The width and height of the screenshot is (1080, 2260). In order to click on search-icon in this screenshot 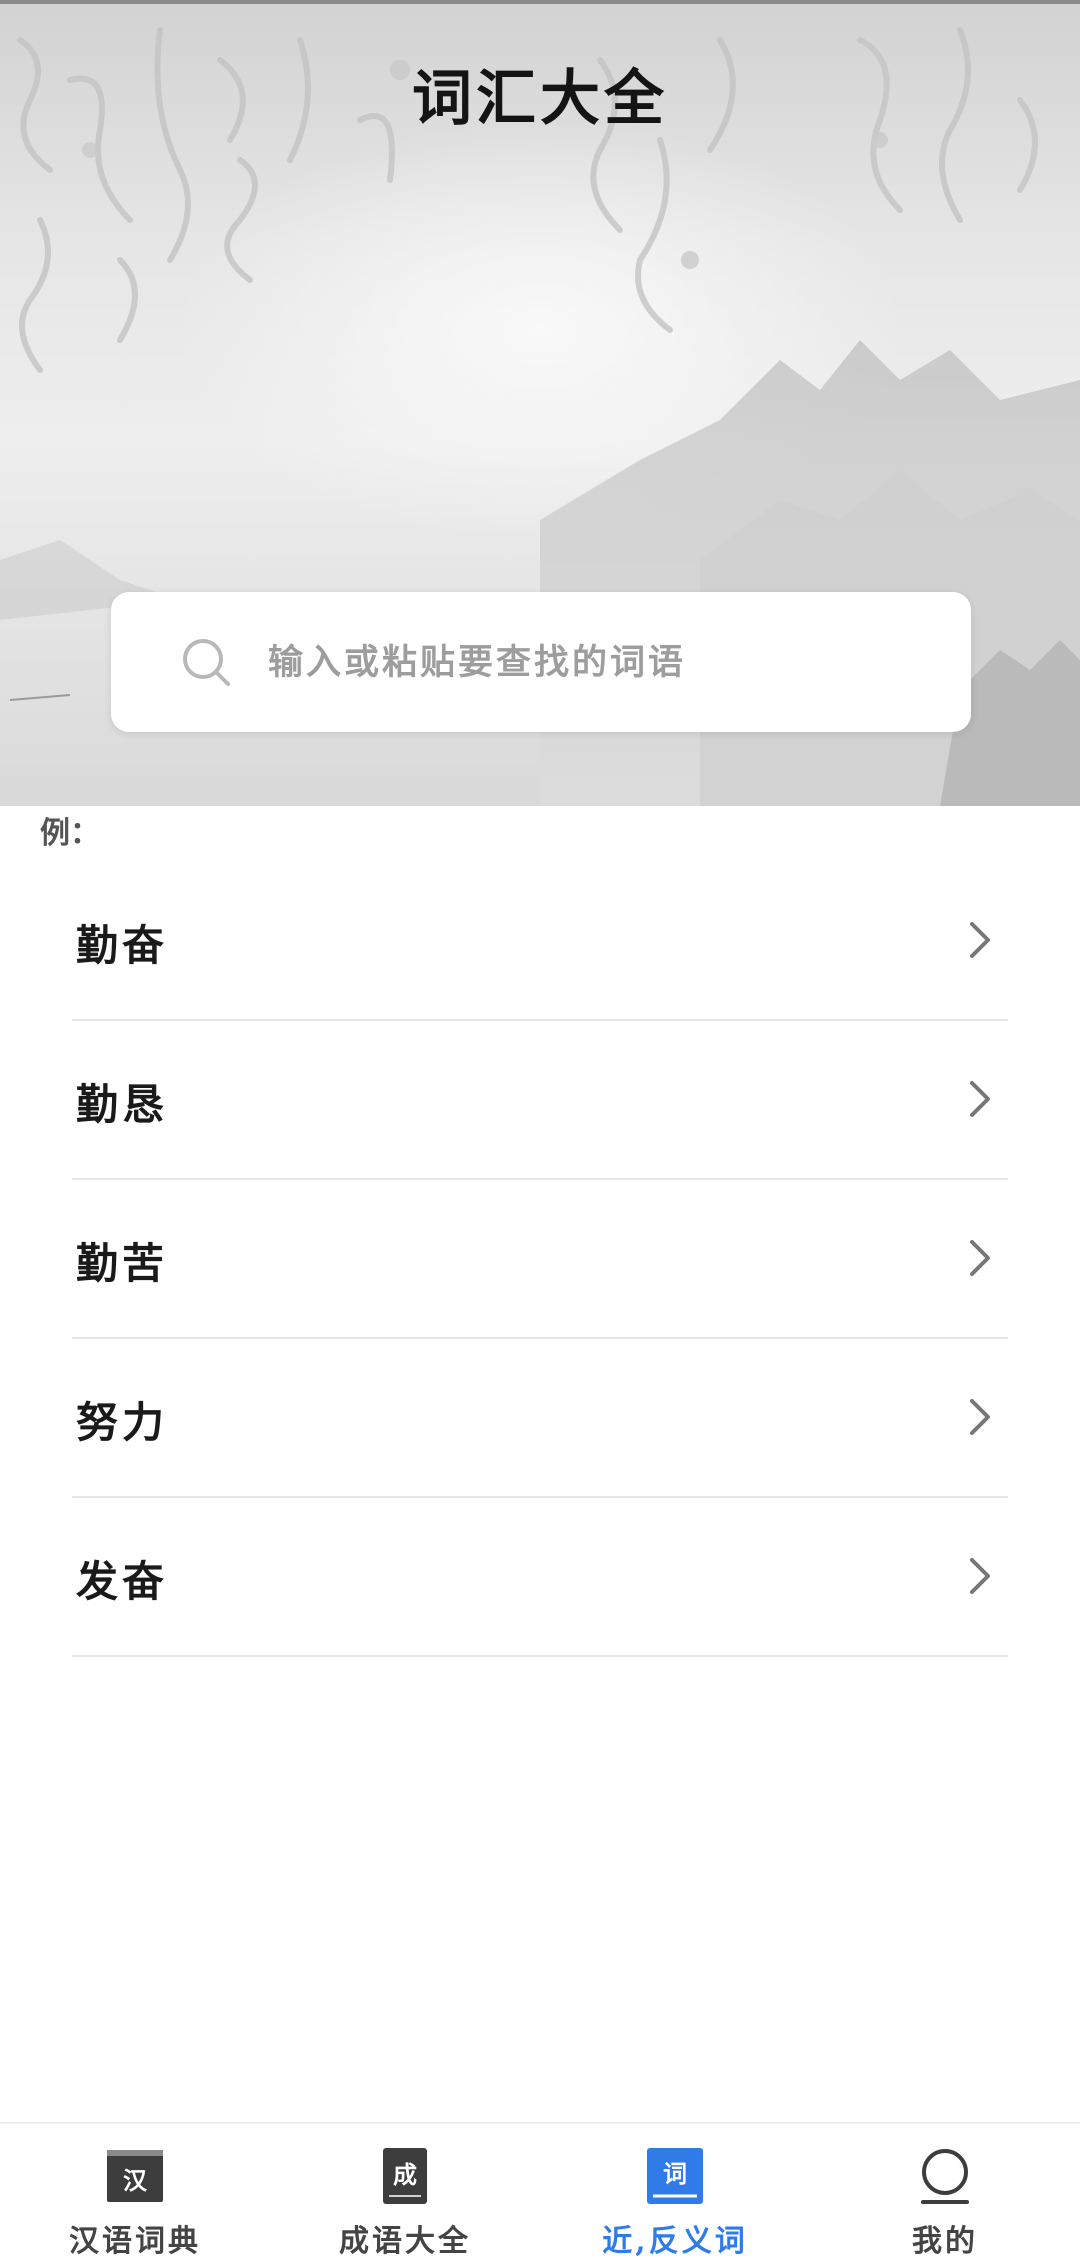, I will do `click(206, 662)`.